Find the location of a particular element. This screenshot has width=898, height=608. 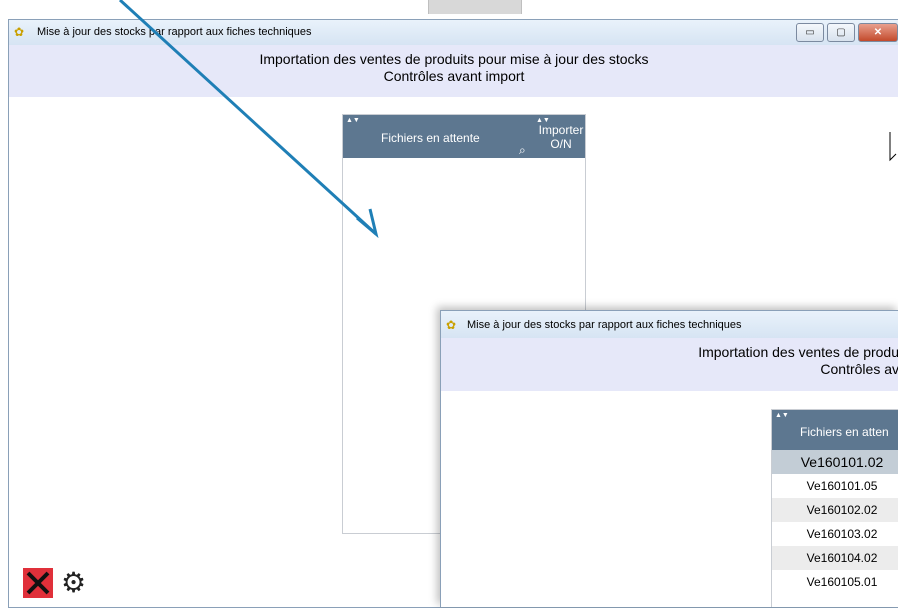

app-icon-2: ✿ is located at coordinates (451, 325).